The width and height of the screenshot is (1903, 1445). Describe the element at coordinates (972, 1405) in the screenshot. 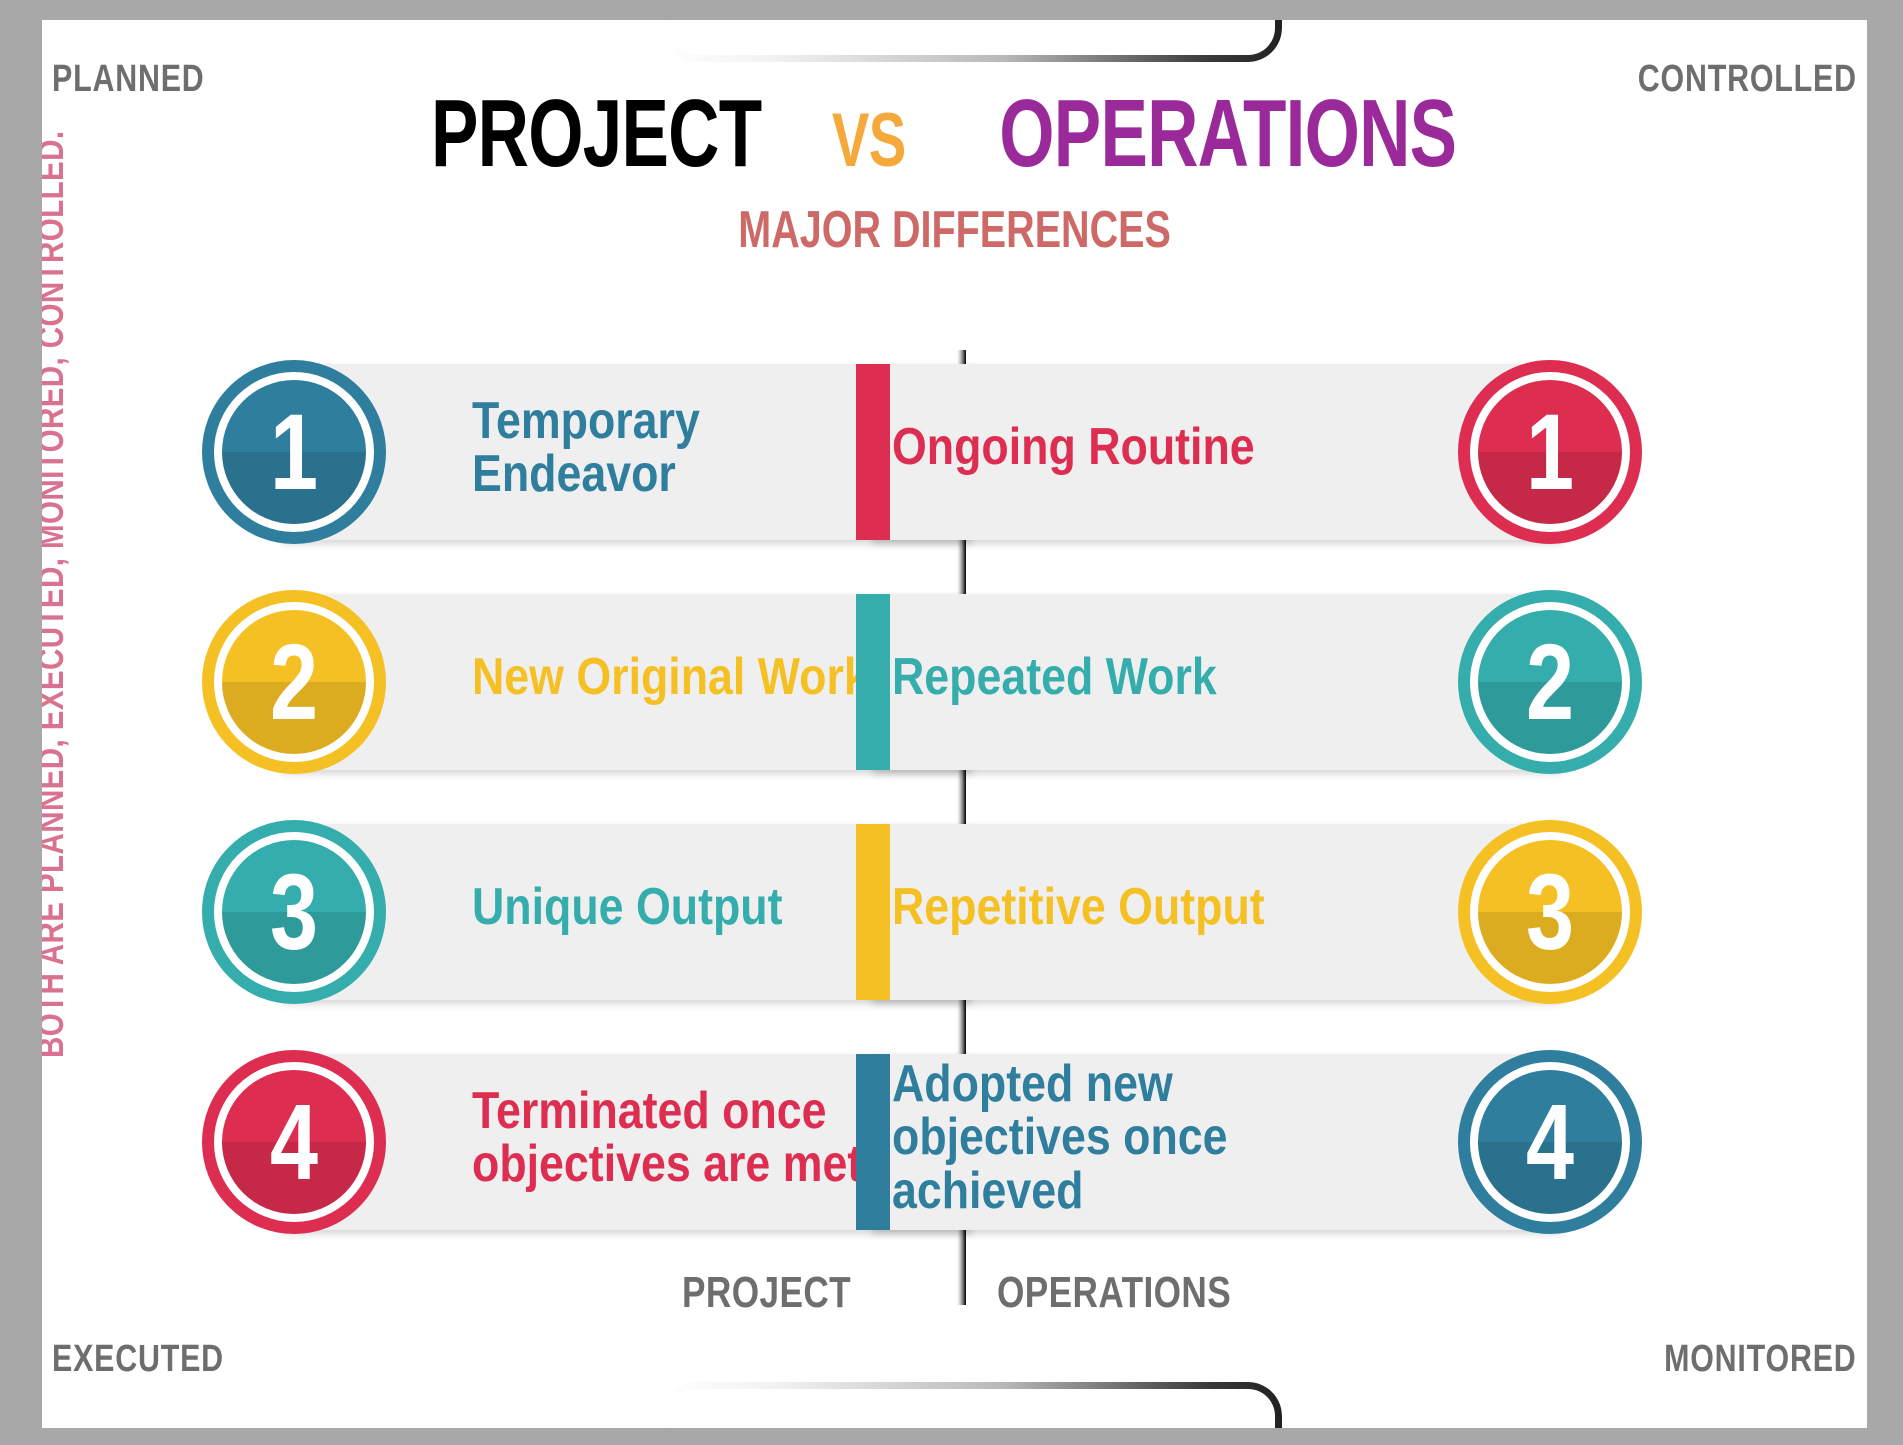

I see `frame-decoration-bottom` at that location.